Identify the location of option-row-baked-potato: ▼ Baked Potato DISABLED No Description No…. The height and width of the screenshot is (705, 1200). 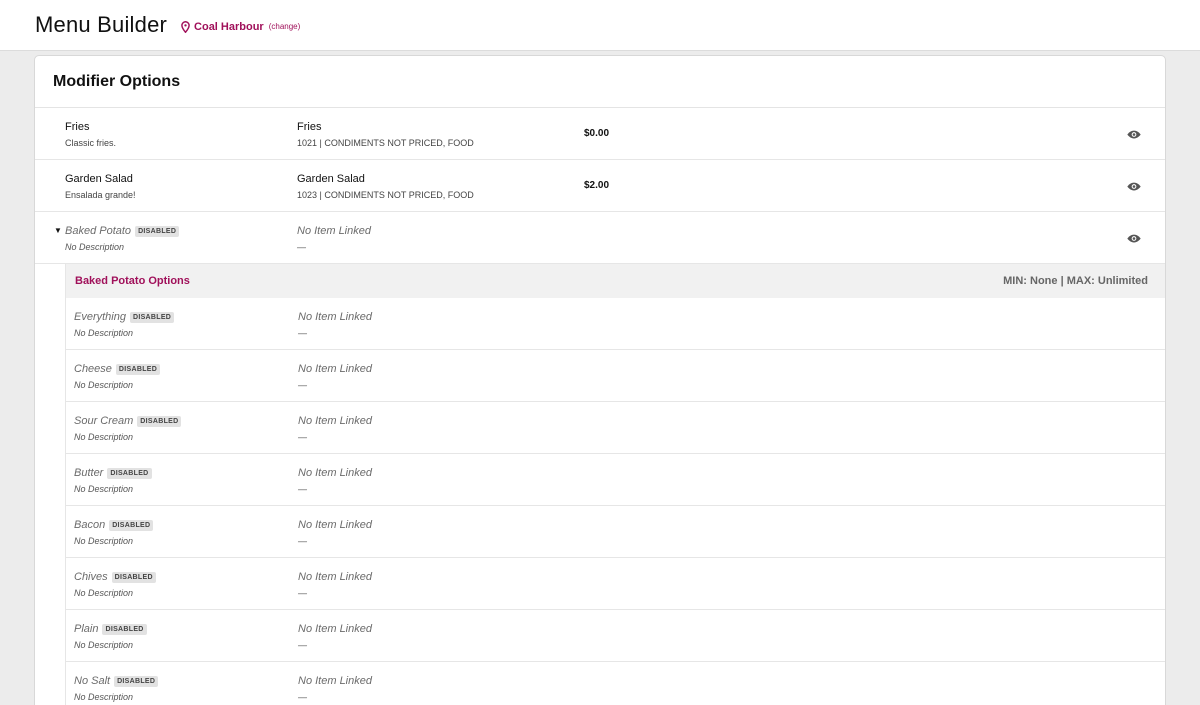
(600, 238).